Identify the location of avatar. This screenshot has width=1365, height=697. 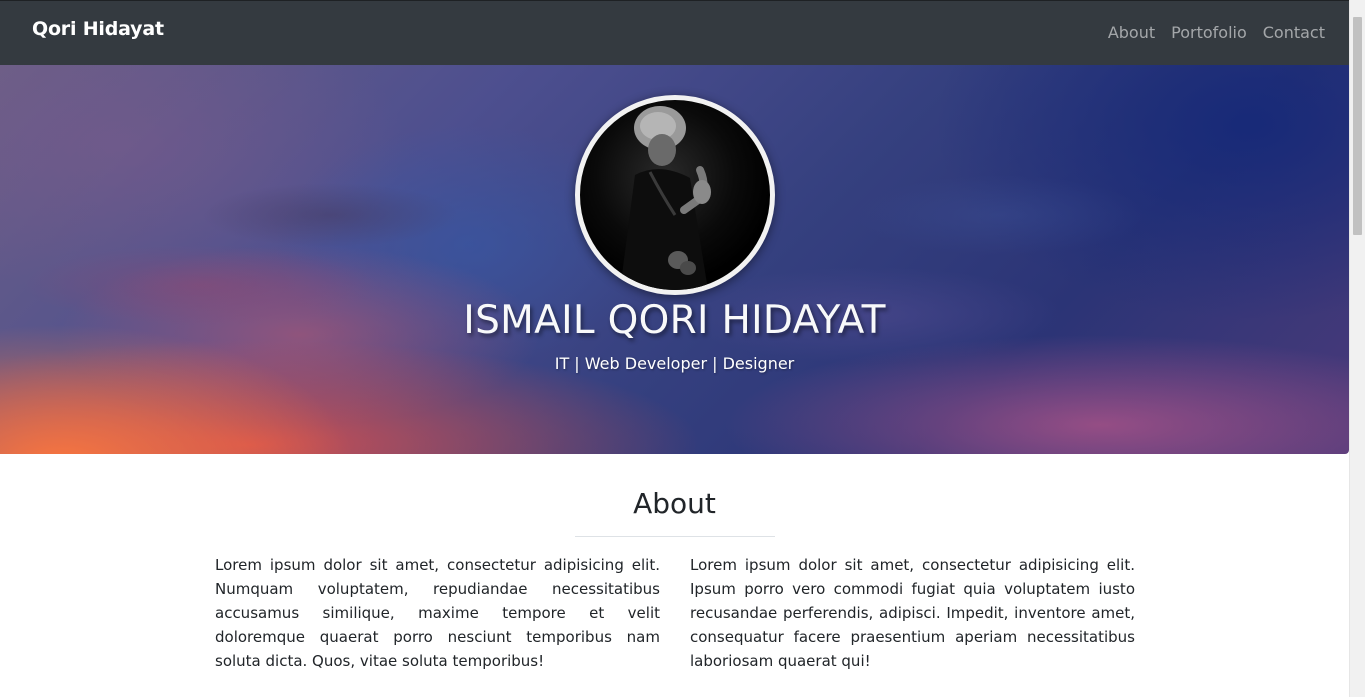
(675, 195).